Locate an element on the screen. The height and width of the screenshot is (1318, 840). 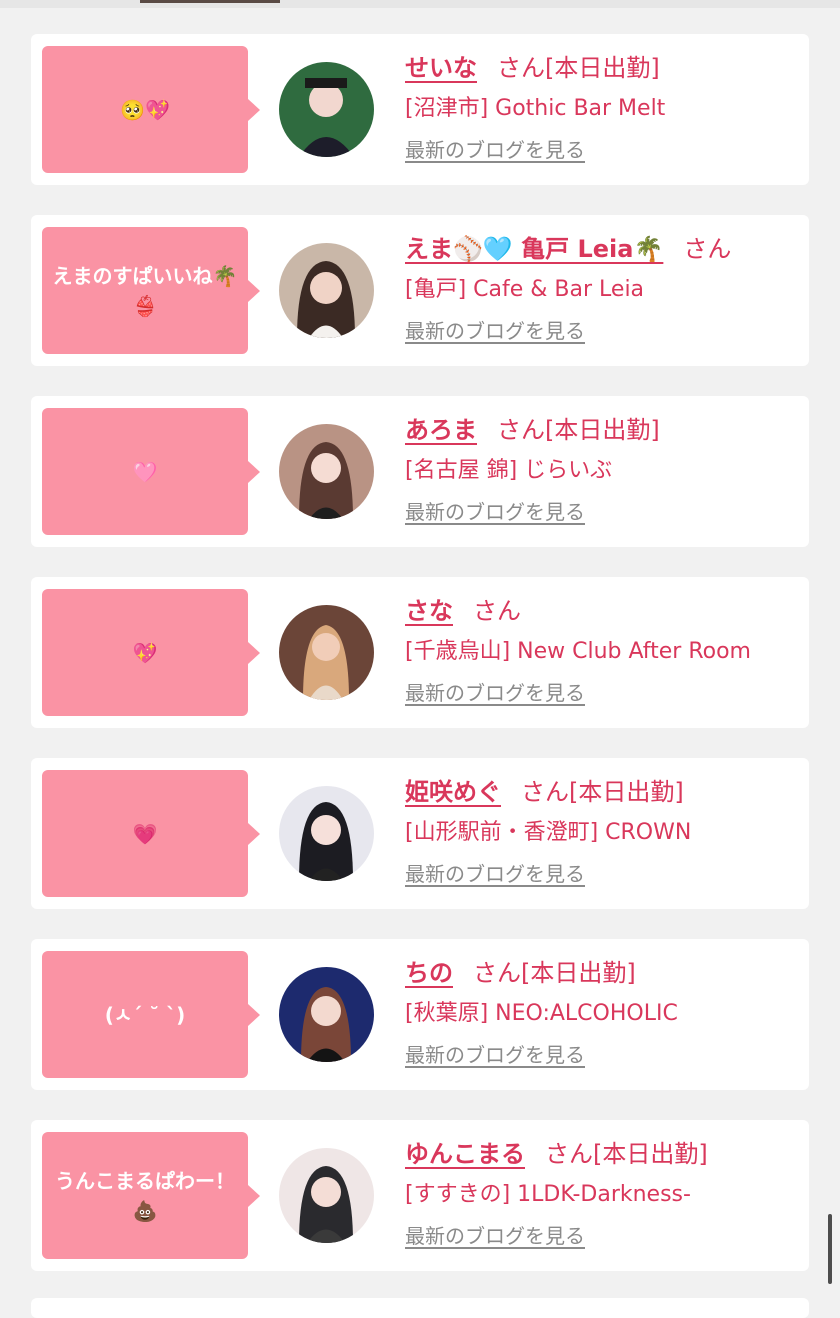
cast-name-link: あろま is located at coordinates (441, 430).